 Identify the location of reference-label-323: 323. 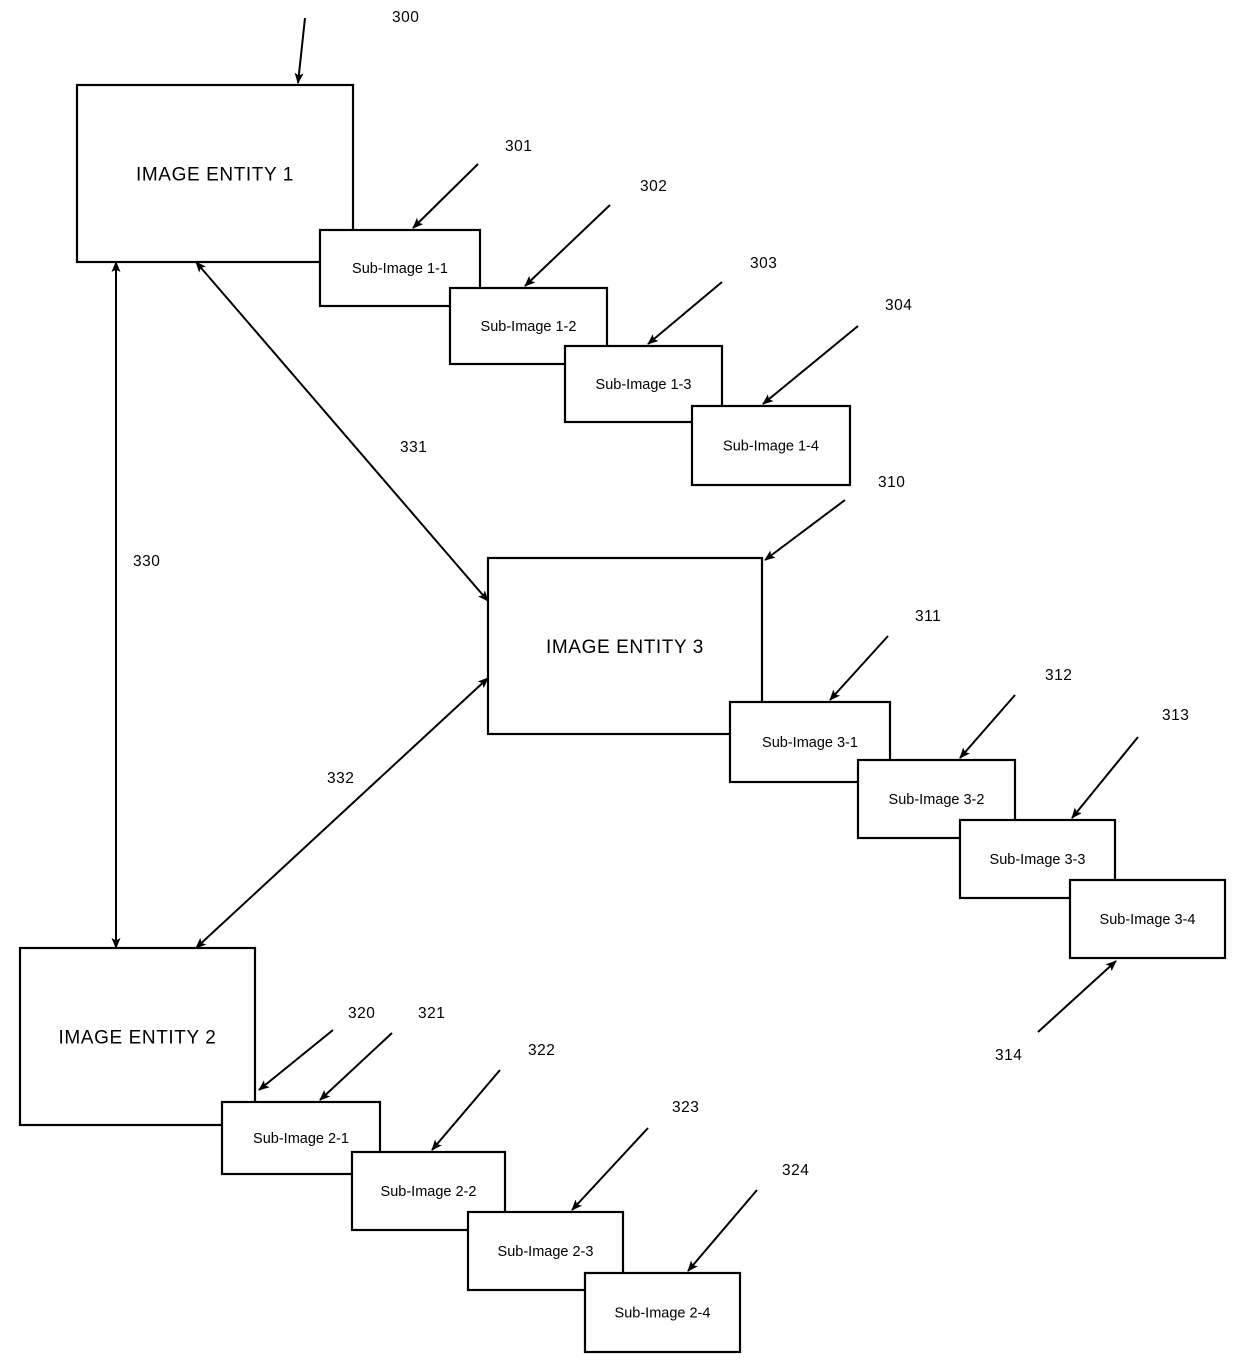
(685, 1107).